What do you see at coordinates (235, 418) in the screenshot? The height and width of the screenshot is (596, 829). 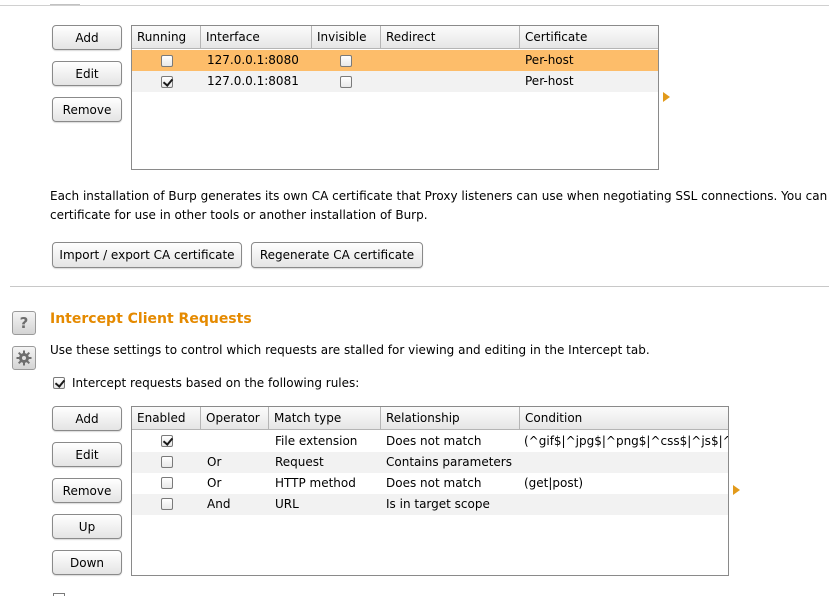 I see `column-header-operator: Operator` at bounding box center [235, 418].